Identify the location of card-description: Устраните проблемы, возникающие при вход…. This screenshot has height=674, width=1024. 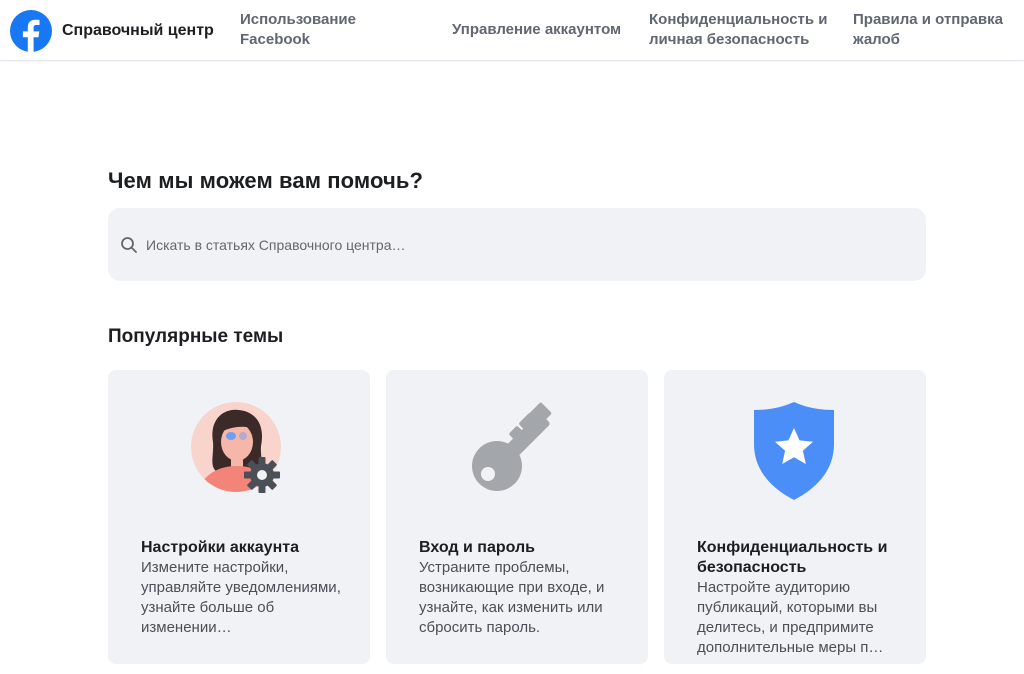
(512, 597).